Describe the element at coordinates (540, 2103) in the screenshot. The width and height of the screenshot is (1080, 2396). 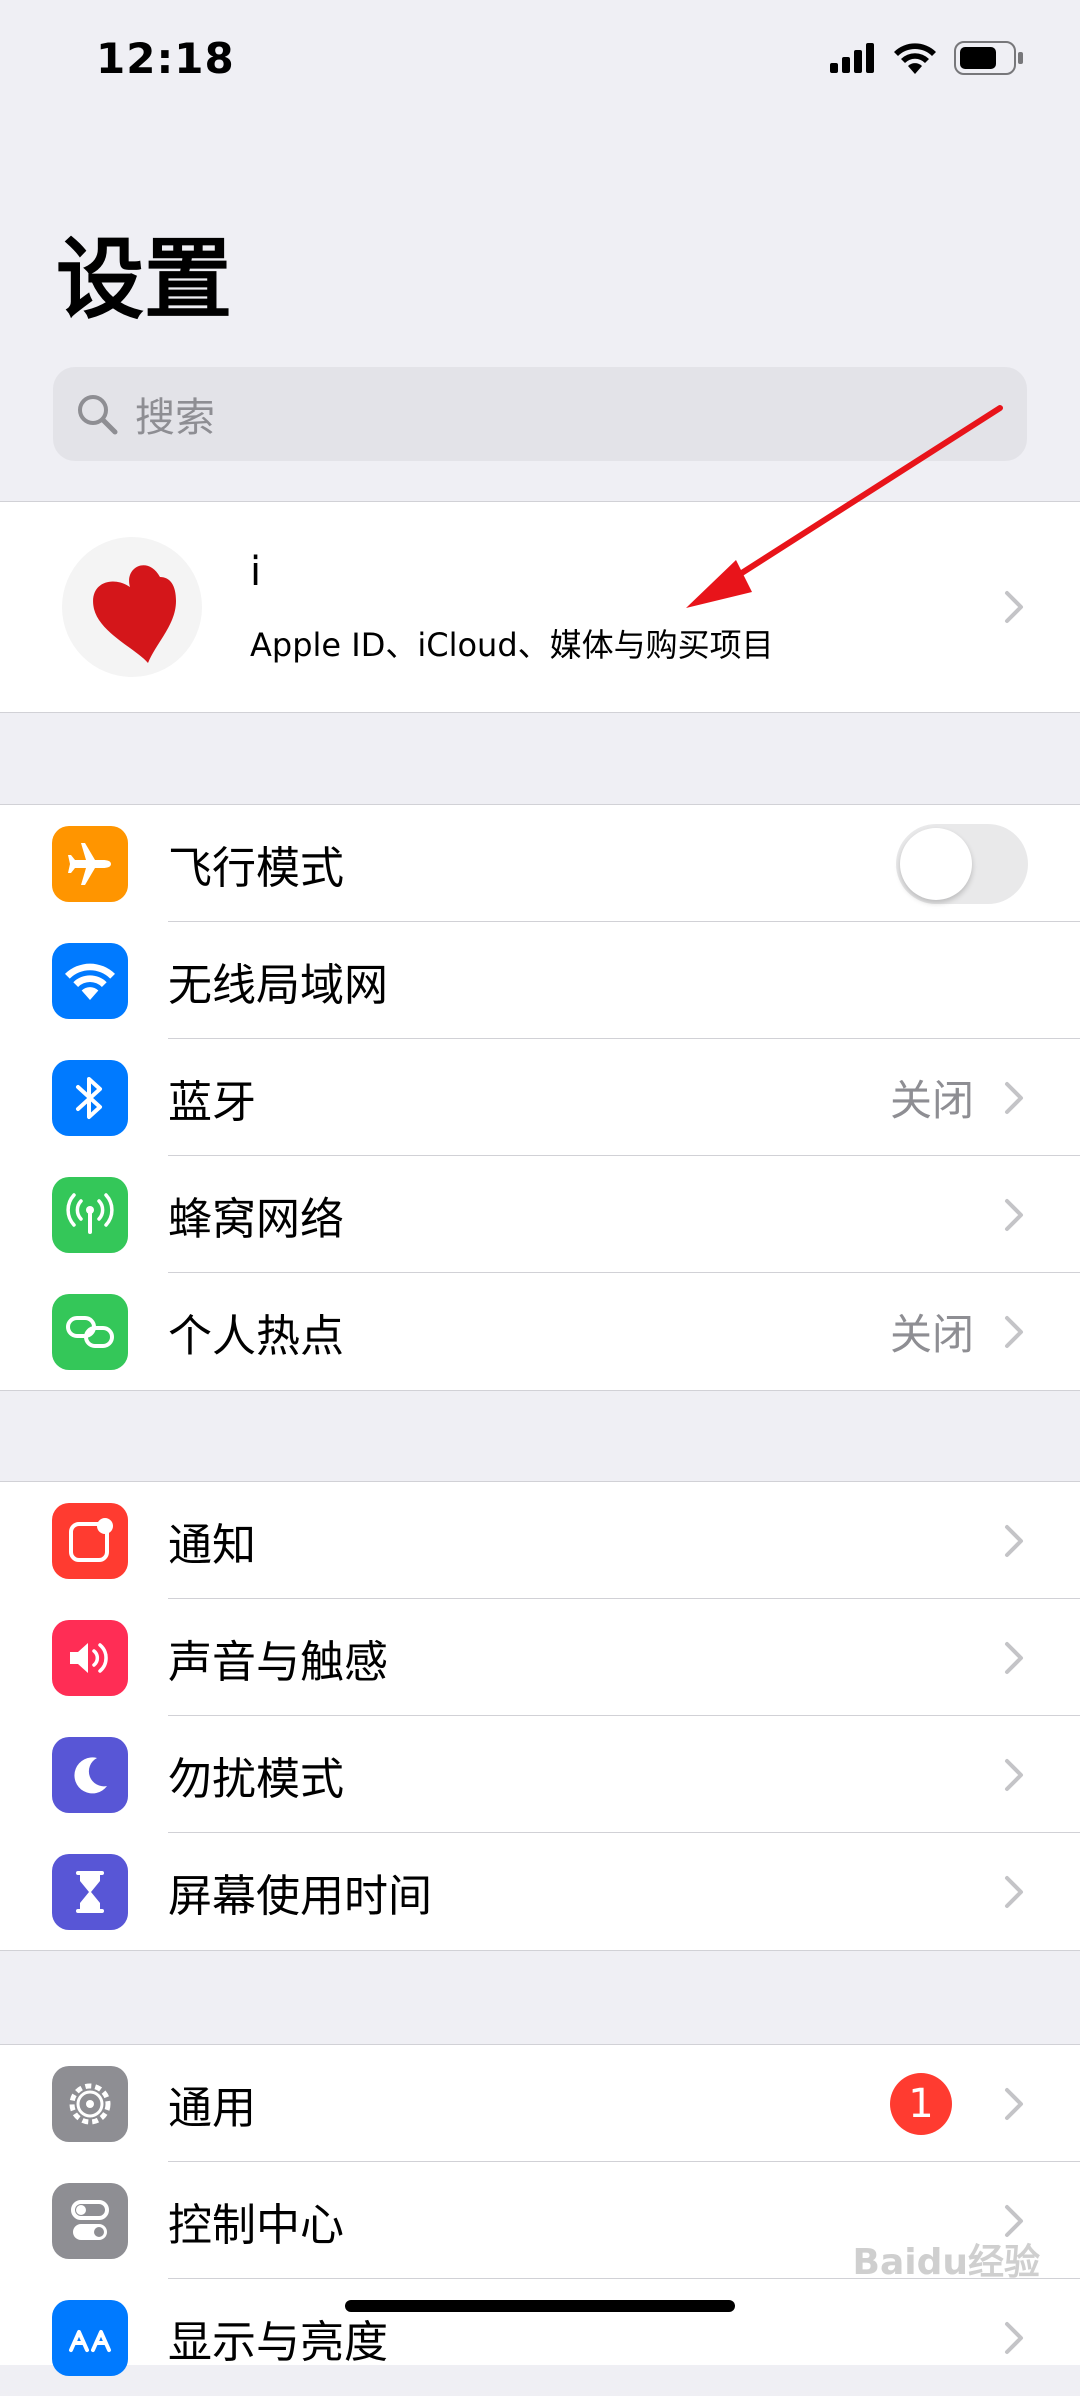
I see `row-general: 通用 1` at that location.